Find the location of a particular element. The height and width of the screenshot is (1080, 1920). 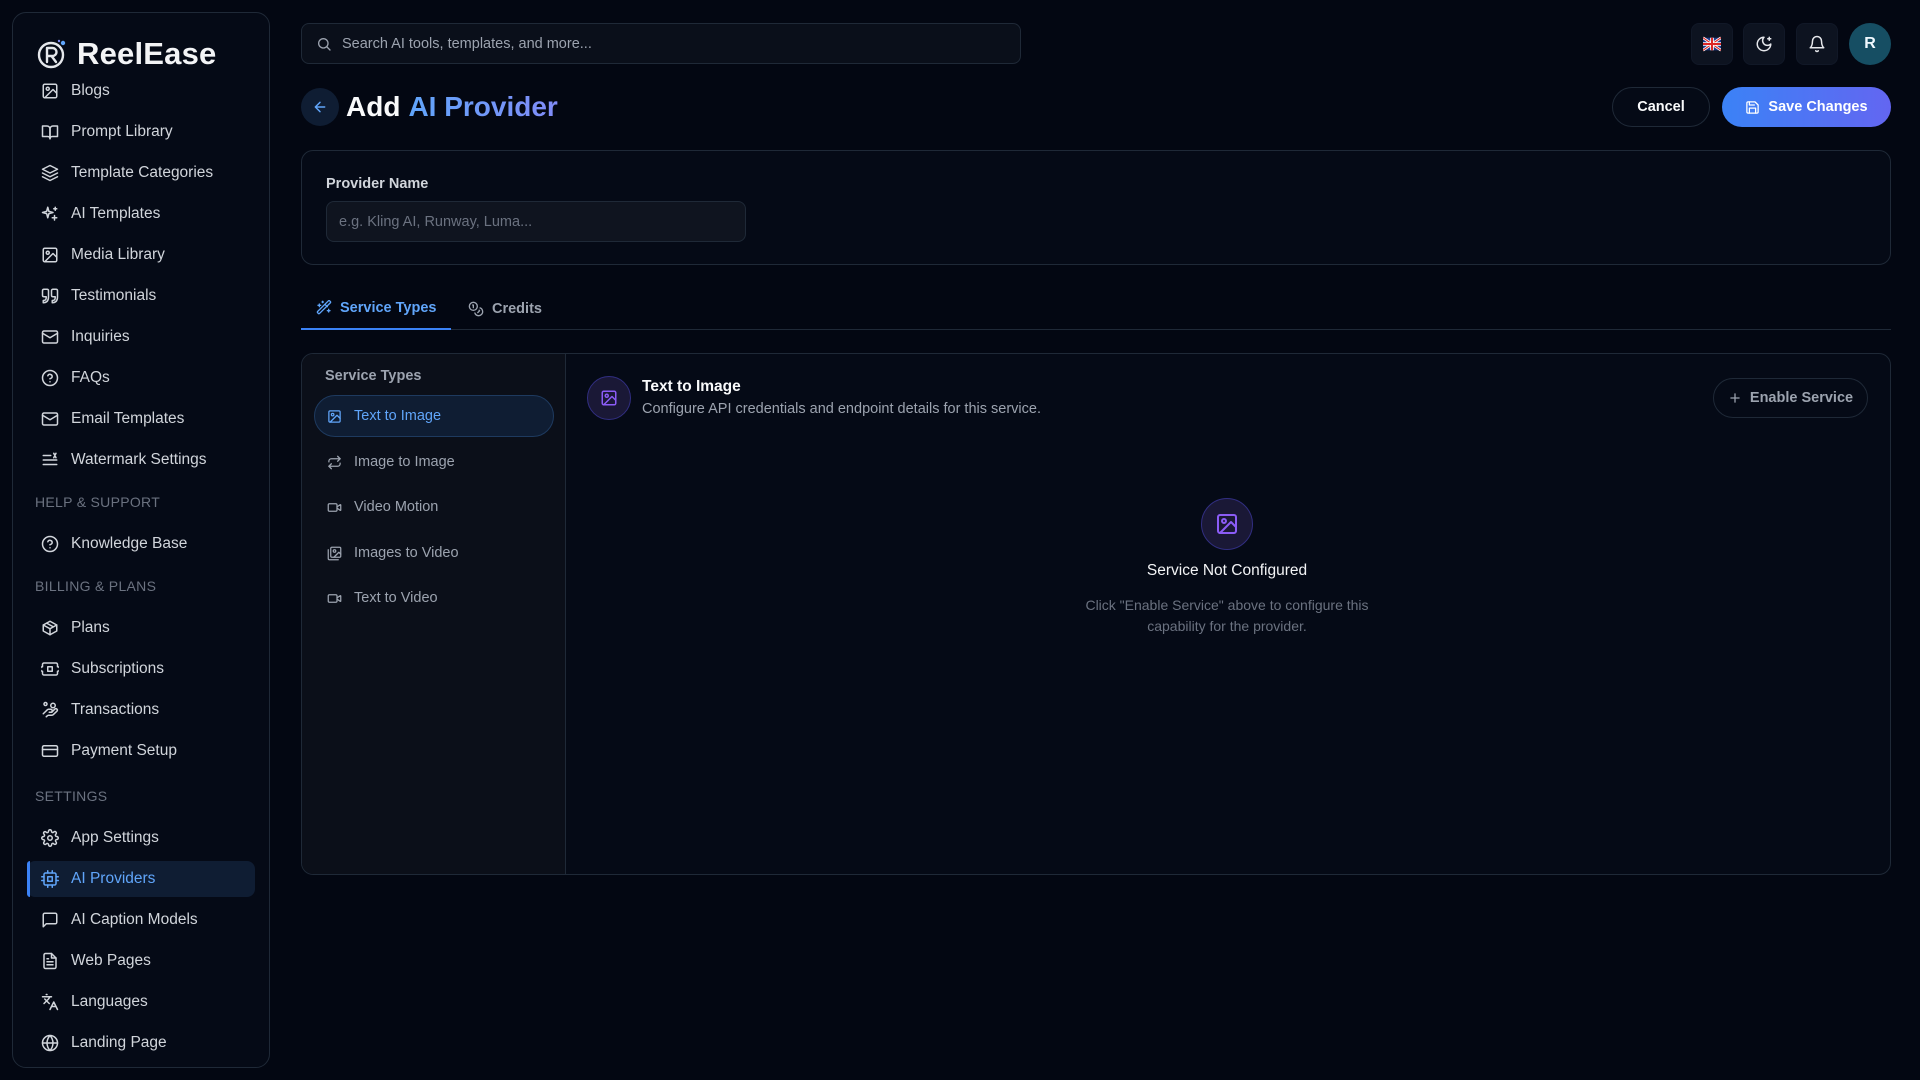

sidebar-item-label: Inquiries is located at coordinates (100, 336).